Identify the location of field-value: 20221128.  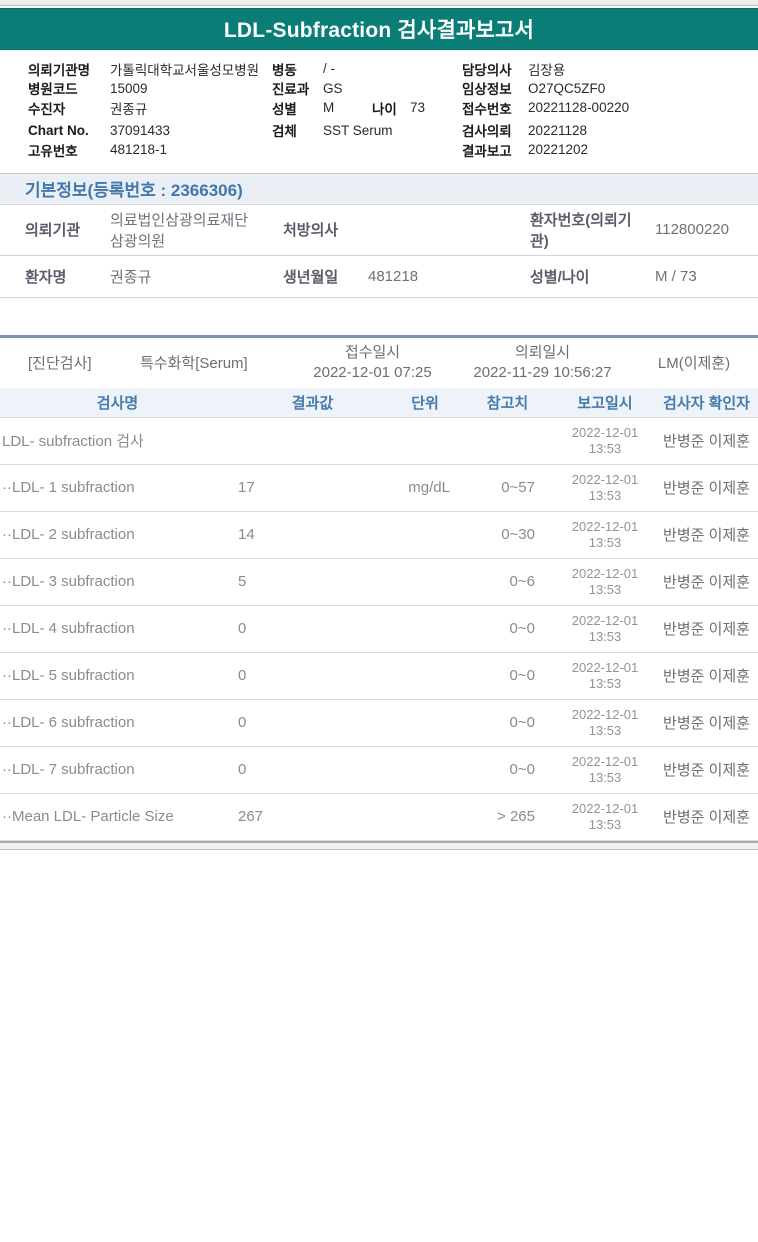
(558, 130).